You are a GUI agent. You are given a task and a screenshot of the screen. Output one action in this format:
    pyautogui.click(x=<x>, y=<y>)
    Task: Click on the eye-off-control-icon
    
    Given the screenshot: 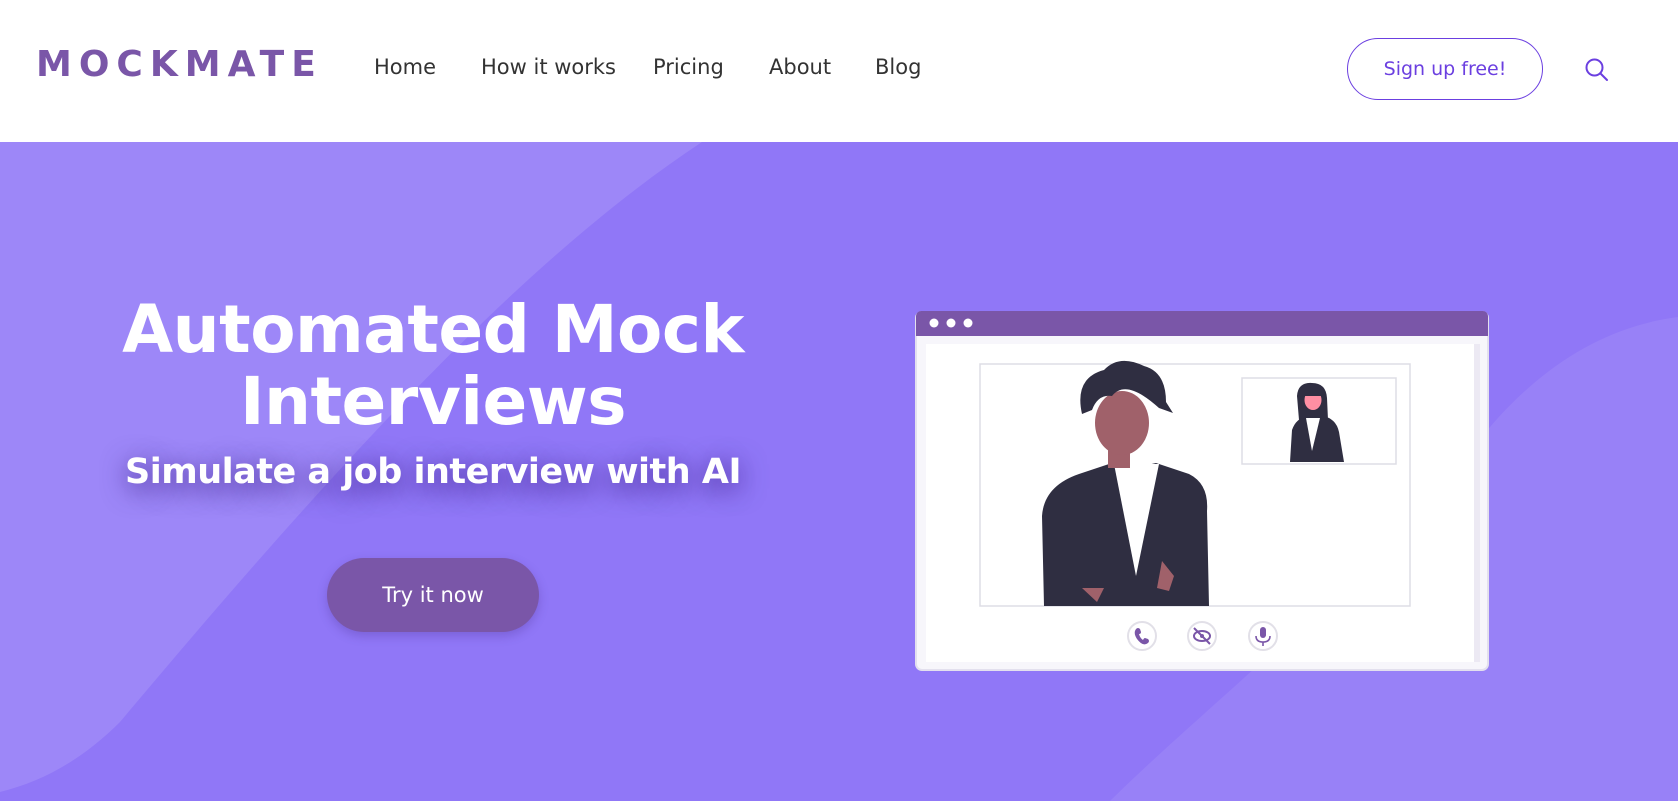 What is the action you would take?
    pyautogui.click(x=1202, y=636)
    